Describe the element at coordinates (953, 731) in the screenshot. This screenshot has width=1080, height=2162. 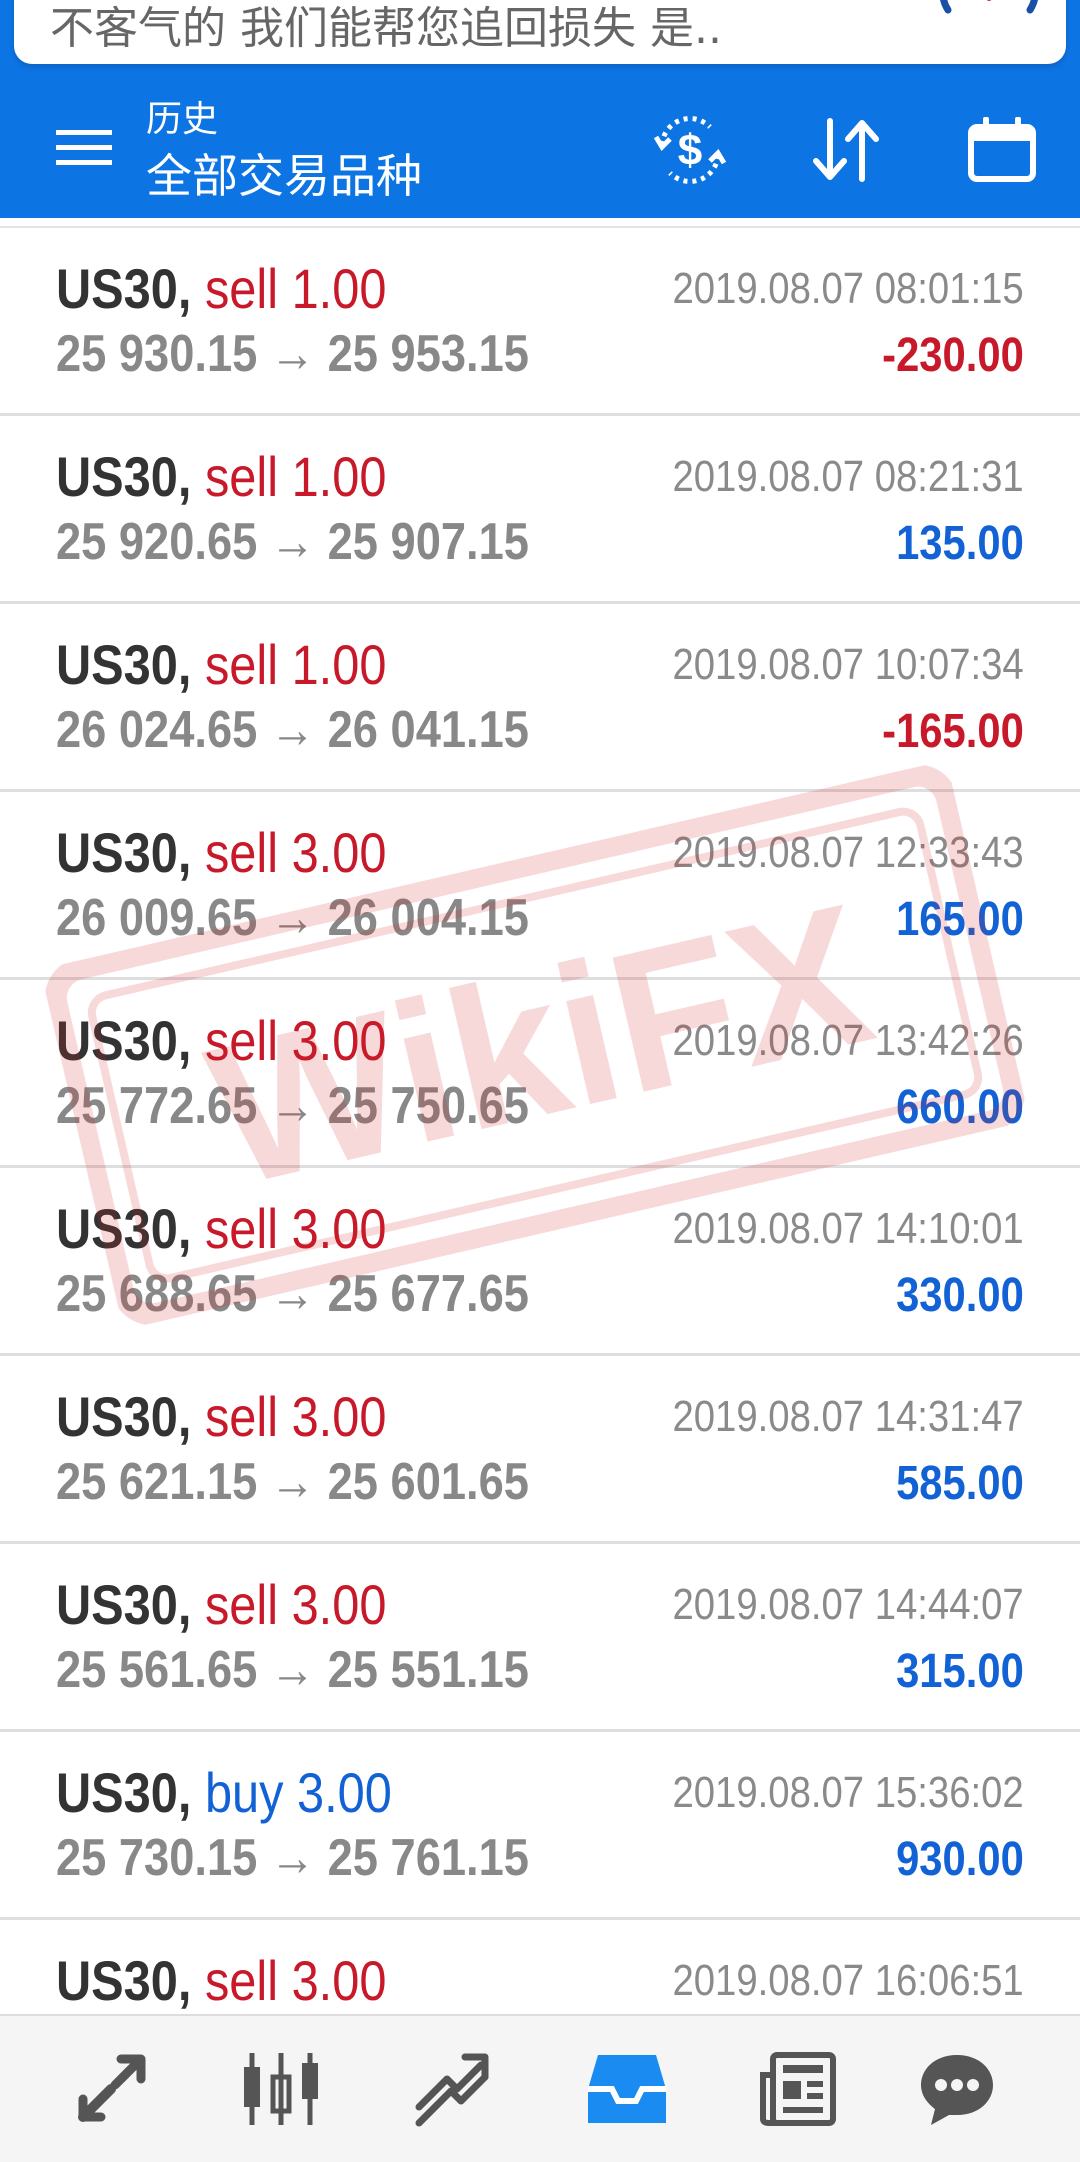
I see `trade-profit: -165.00` at that location.